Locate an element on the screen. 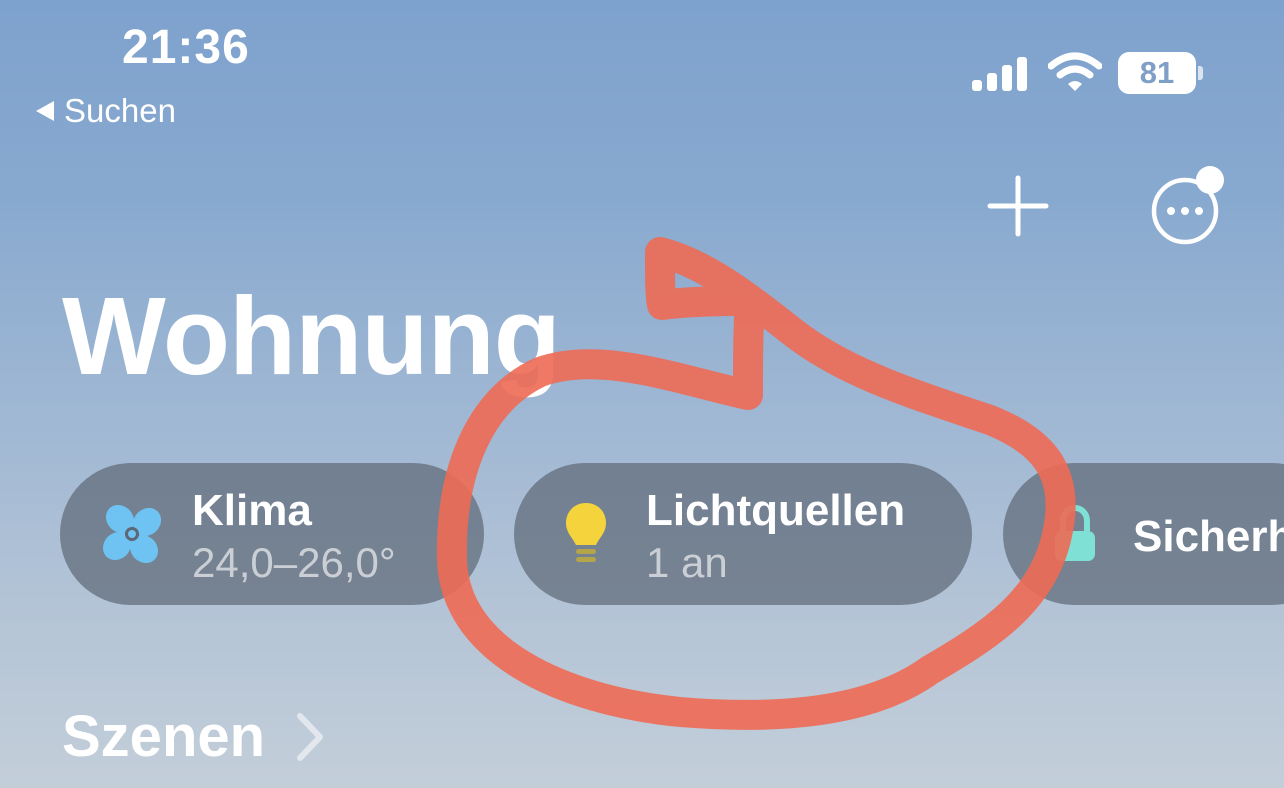 The width and height of the screenshot is (1284, 788). scenes-section-header: Szenen is located at coordinates (193, 737).